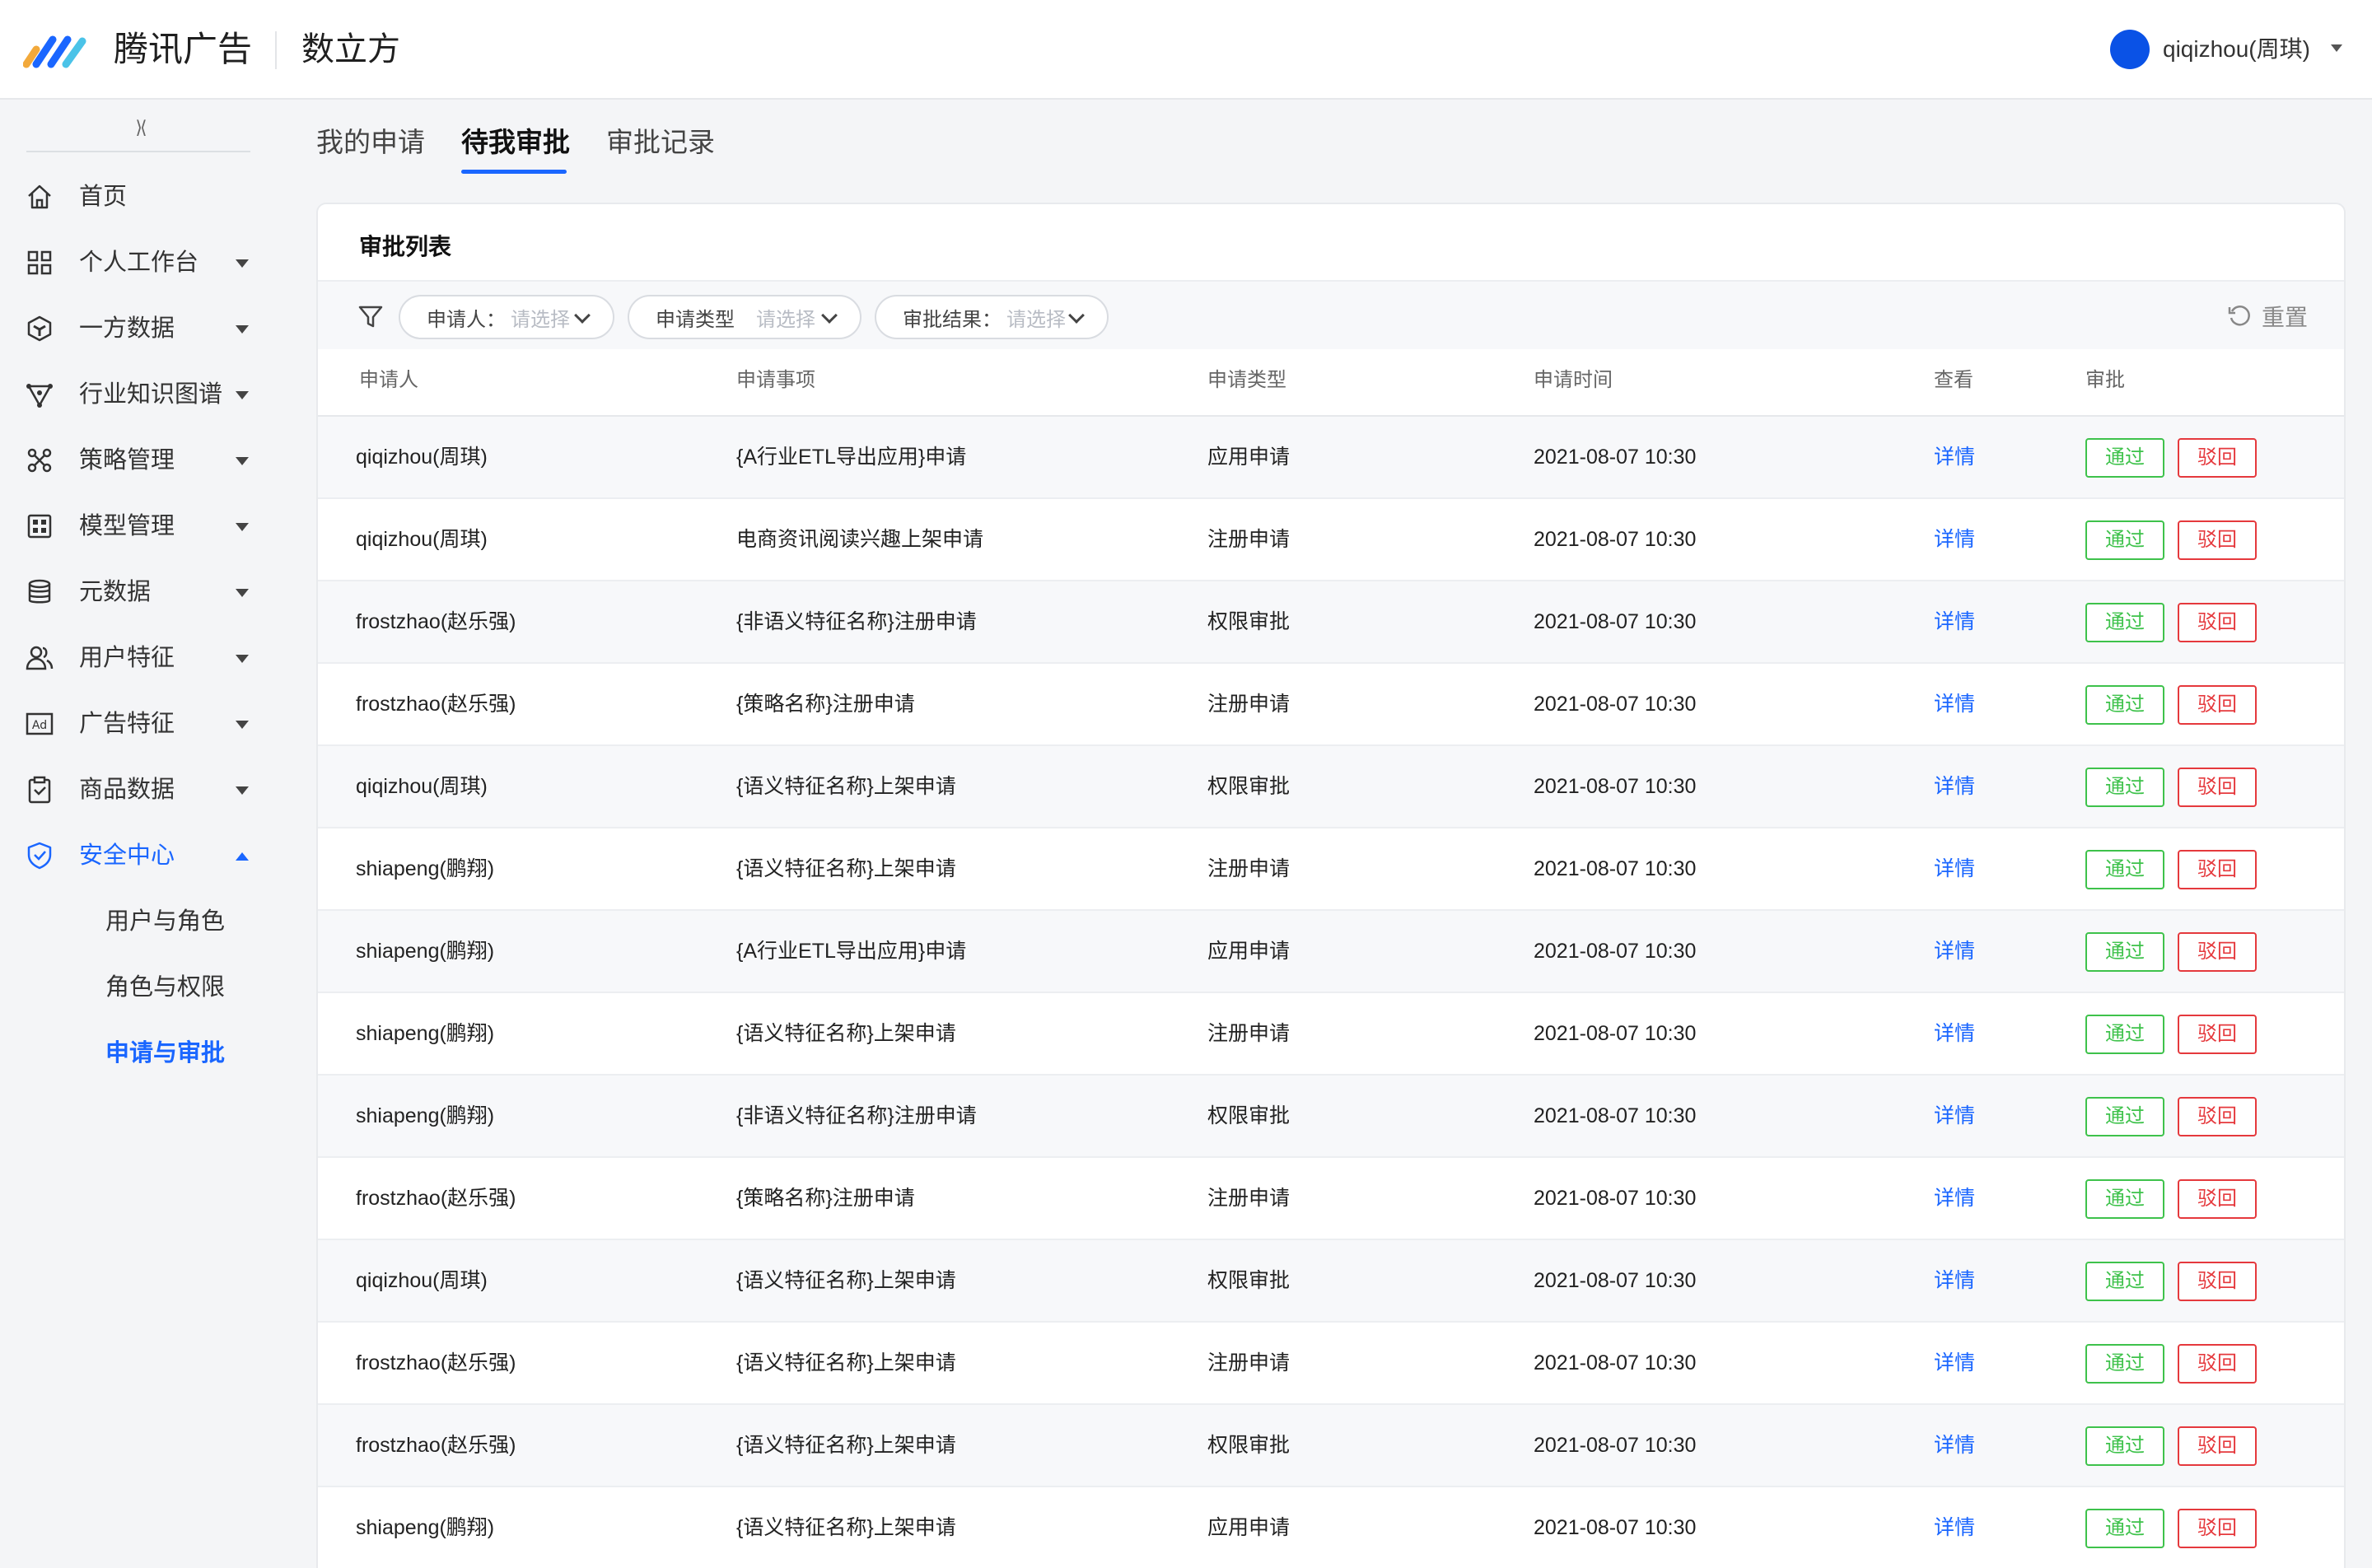 The image size is (2372, 1568). What do you see at coordinates (506, 317) in the screenshot?
I see `applicant-filter-select: 申请人： 请选择` at bounding box center [506, 317].